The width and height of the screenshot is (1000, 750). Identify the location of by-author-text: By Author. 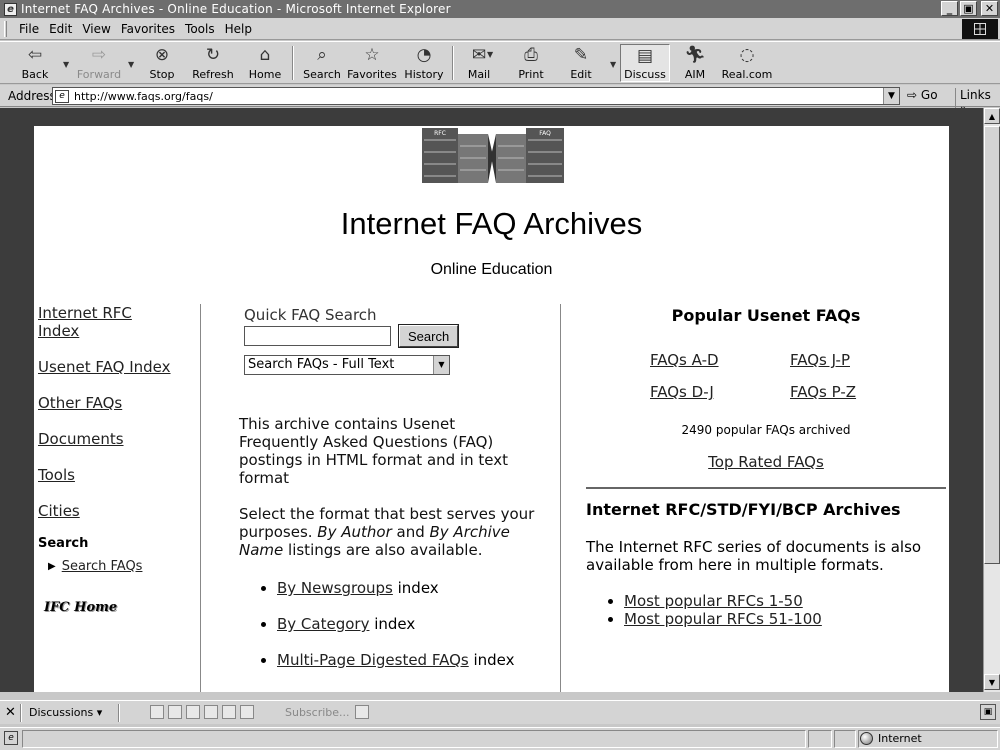
(354, 532).